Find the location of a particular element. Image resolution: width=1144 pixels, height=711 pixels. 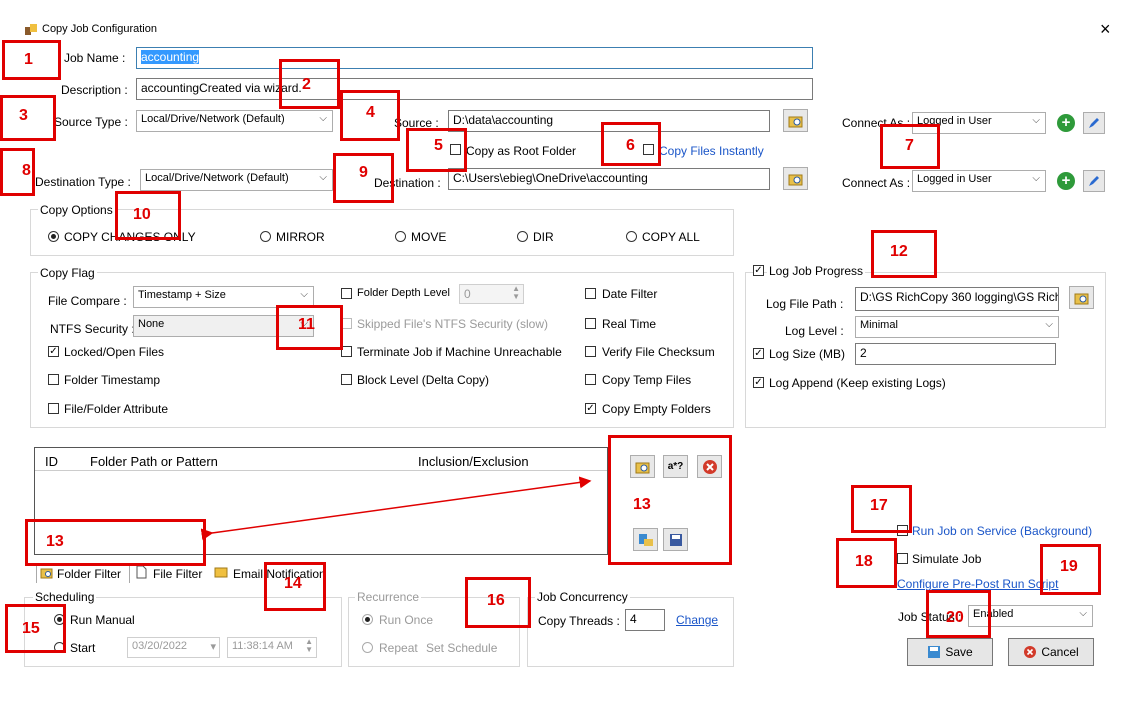

radio-run-once is located at coordinates (367, 619).